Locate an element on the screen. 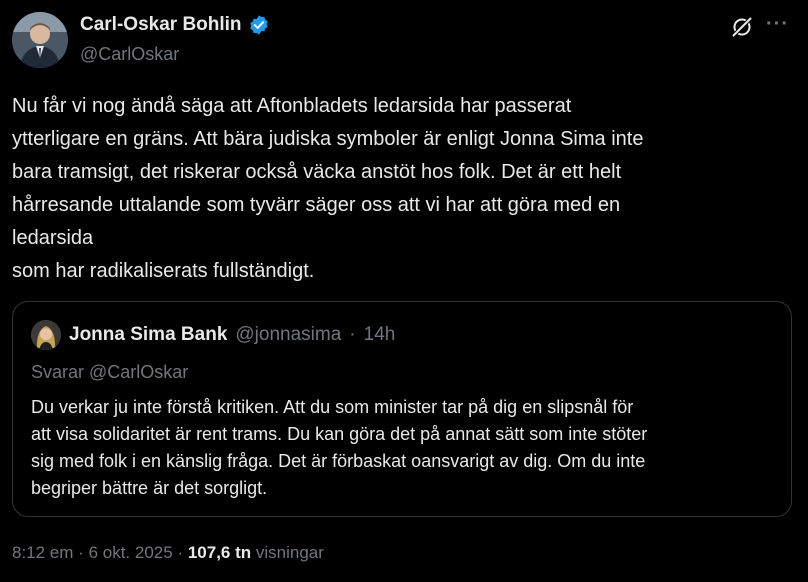  quoted-tweet-header: Jonna Sima Bank @jonnasima · 14h is located at coordinates (213, 335).